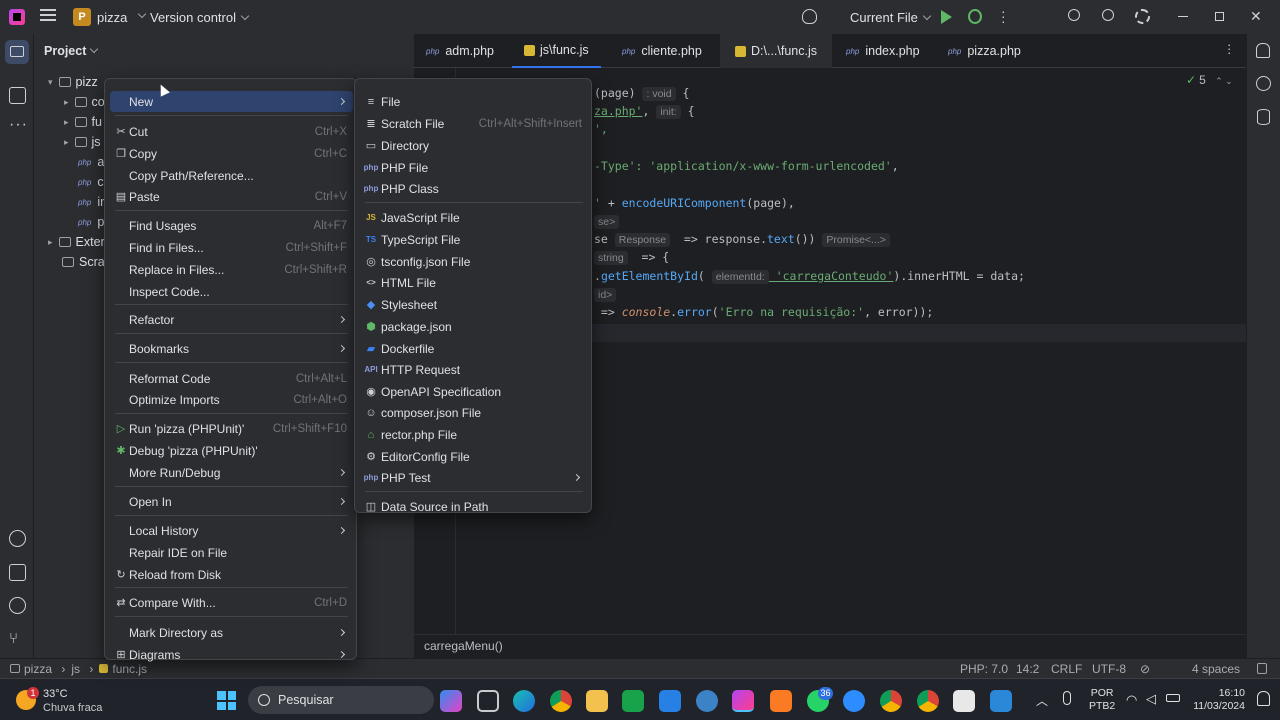 This screenshot has width=1280, height=720. I want to click on tab-cliente-php: php cliente.php, so click(662, 51).